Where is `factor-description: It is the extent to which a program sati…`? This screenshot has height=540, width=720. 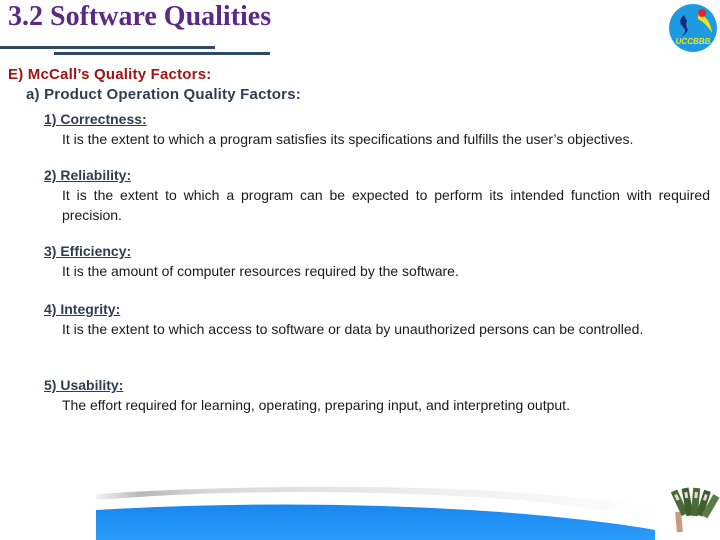
factor-description: It is the extent to which a program sati… is located at coordinates (348, 139).